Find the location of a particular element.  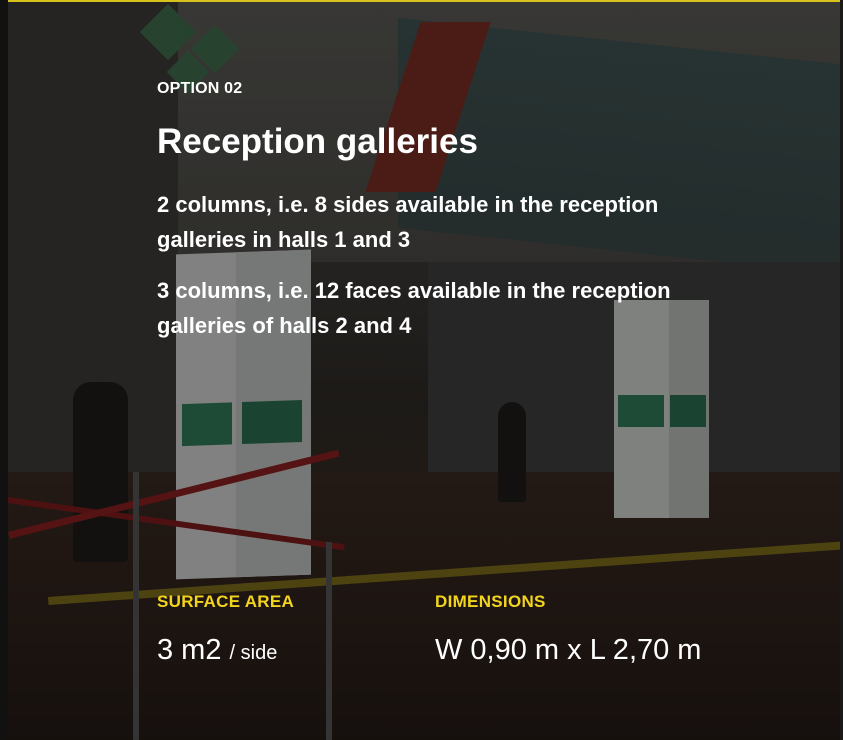

top-accent-bar is located at coordinates (421, 1).